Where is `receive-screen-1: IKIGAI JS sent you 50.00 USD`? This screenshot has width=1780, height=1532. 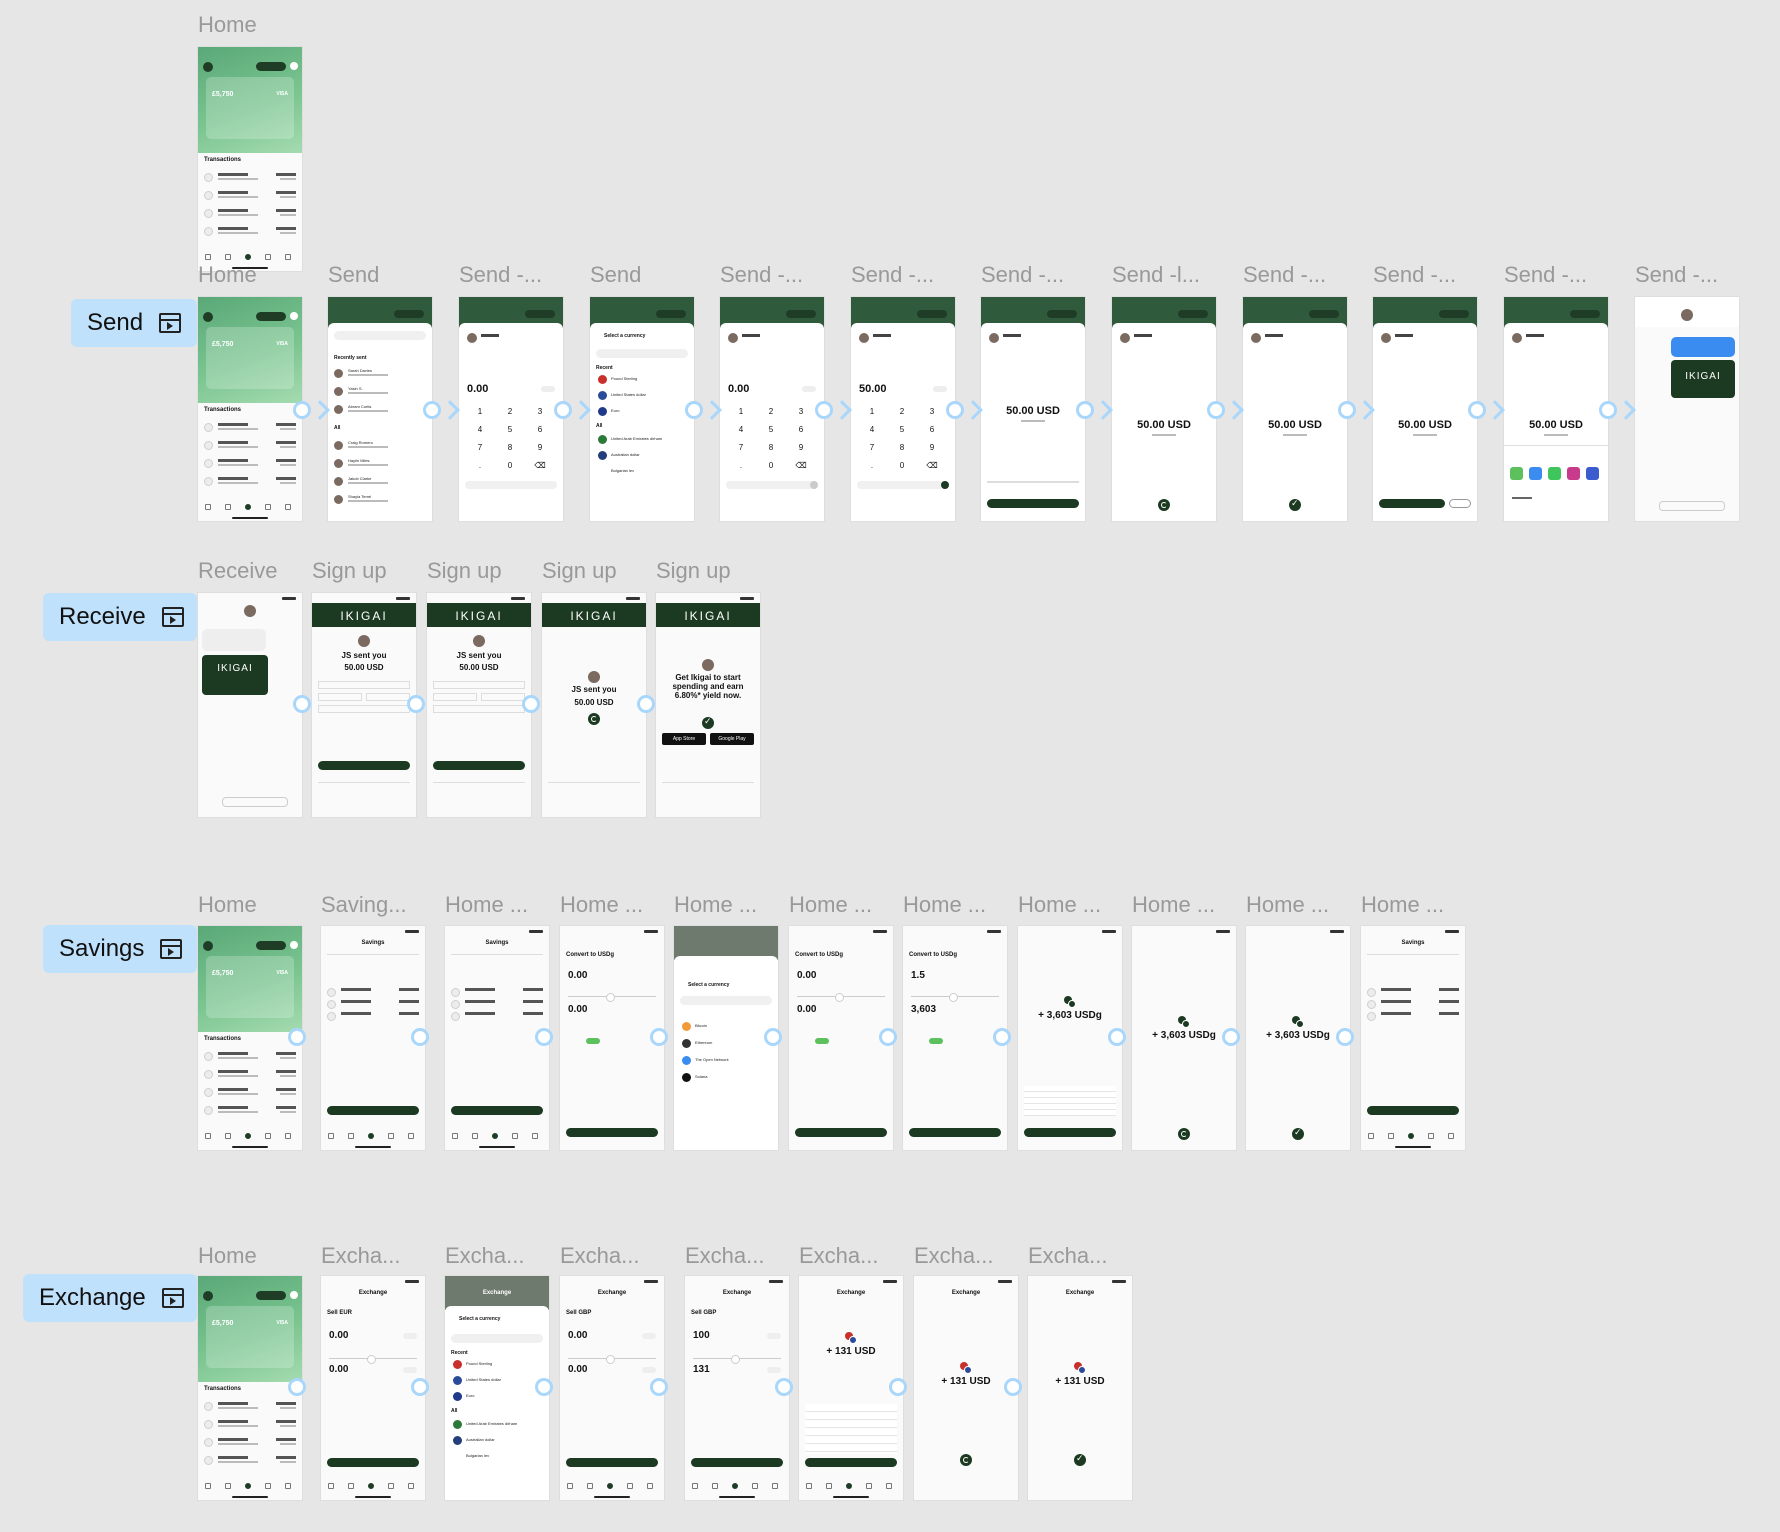
receive-screen-1: IKIGAI JS sent you 50.00 USD is located at coordinates (364, 705).